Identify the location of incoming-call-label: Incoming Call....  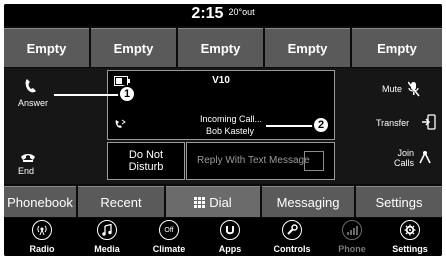
(231, 119).